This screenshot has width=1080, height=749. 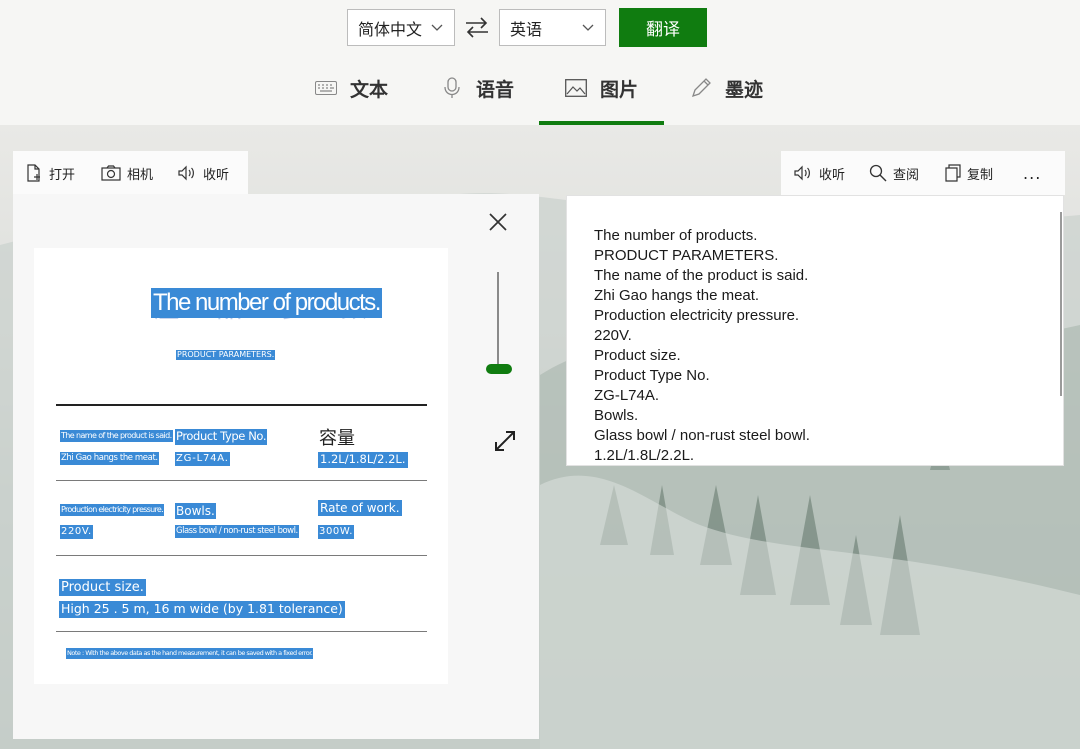 What do you see at coordinates (697, 315) in the screenshot?
I see `output-line: Production electricity pressure.` at bounding box center [697, 315].